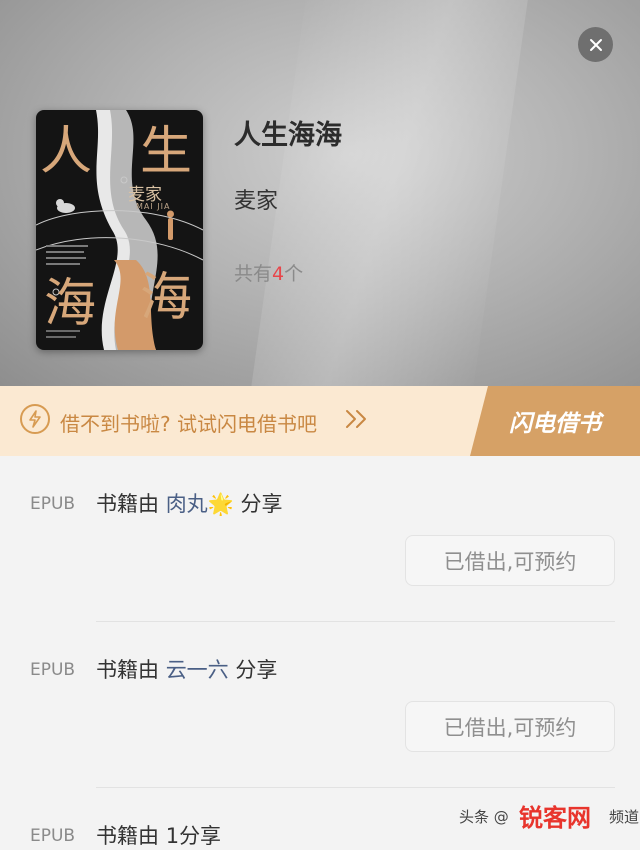 This screenshot has width=640, height=850. I want to click on copy-count: 共有4个, so click(268, 272).